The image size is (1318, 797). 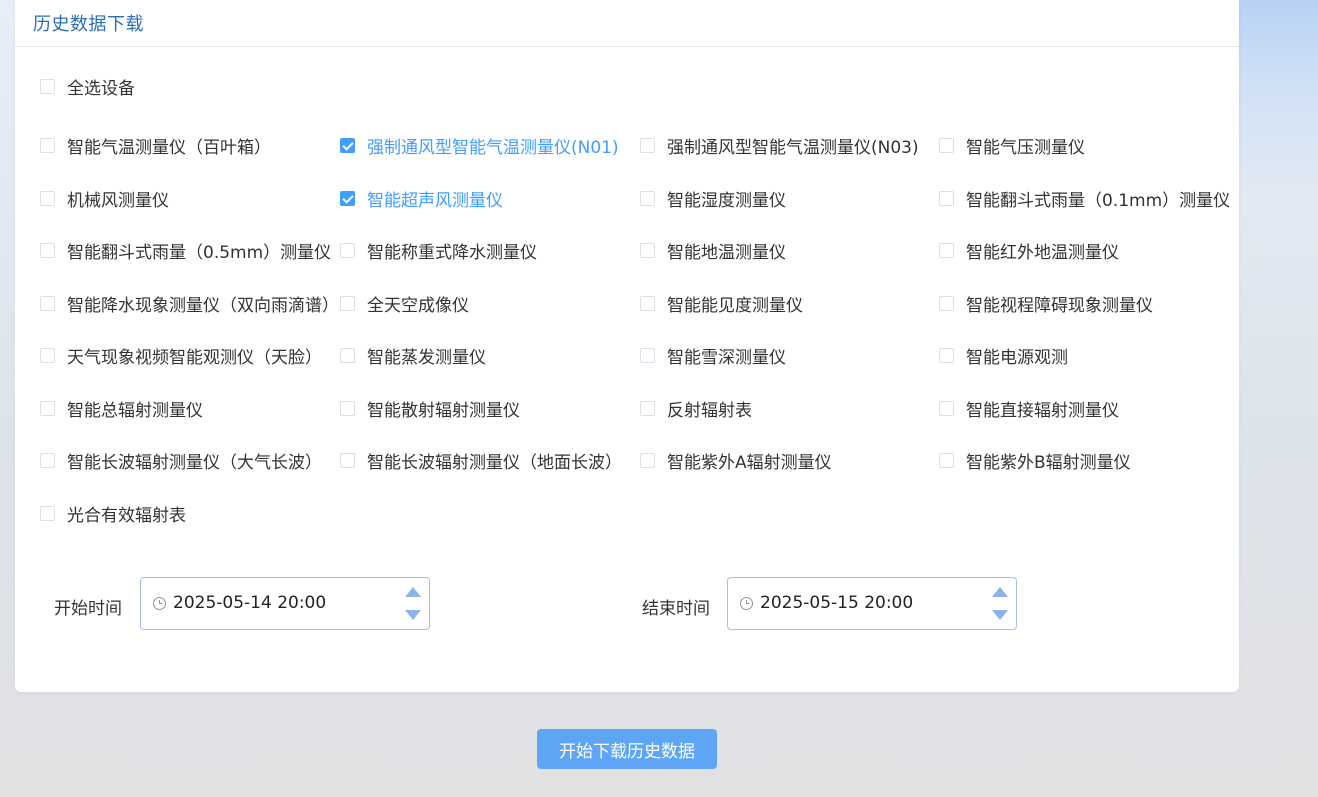 I want to click on device-checkbox: 智能长波辐射测量仪（地面长波）, so click(x=481, y=460).